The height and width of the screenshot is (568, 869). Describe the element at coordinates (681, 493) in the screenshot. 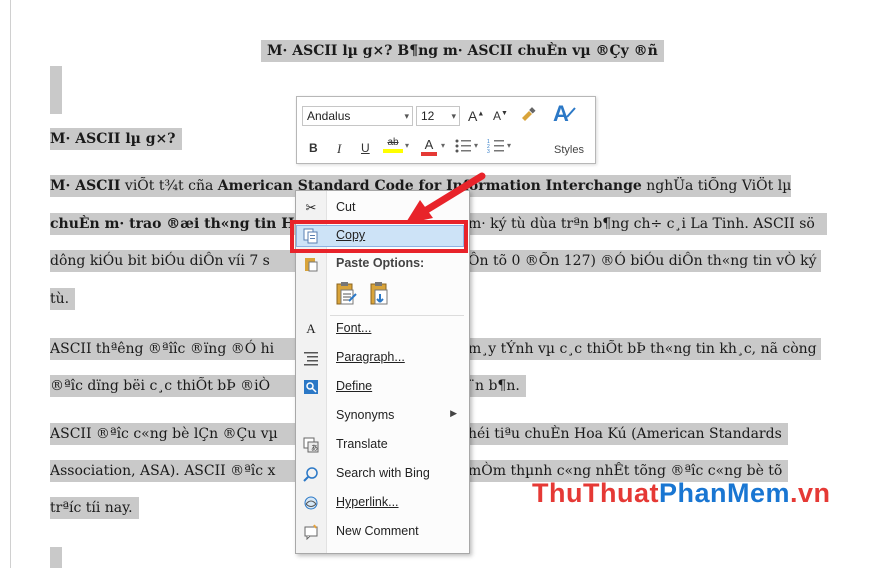

I see `watermark-logo: ThuThuatPhanMem.vn` at that location.